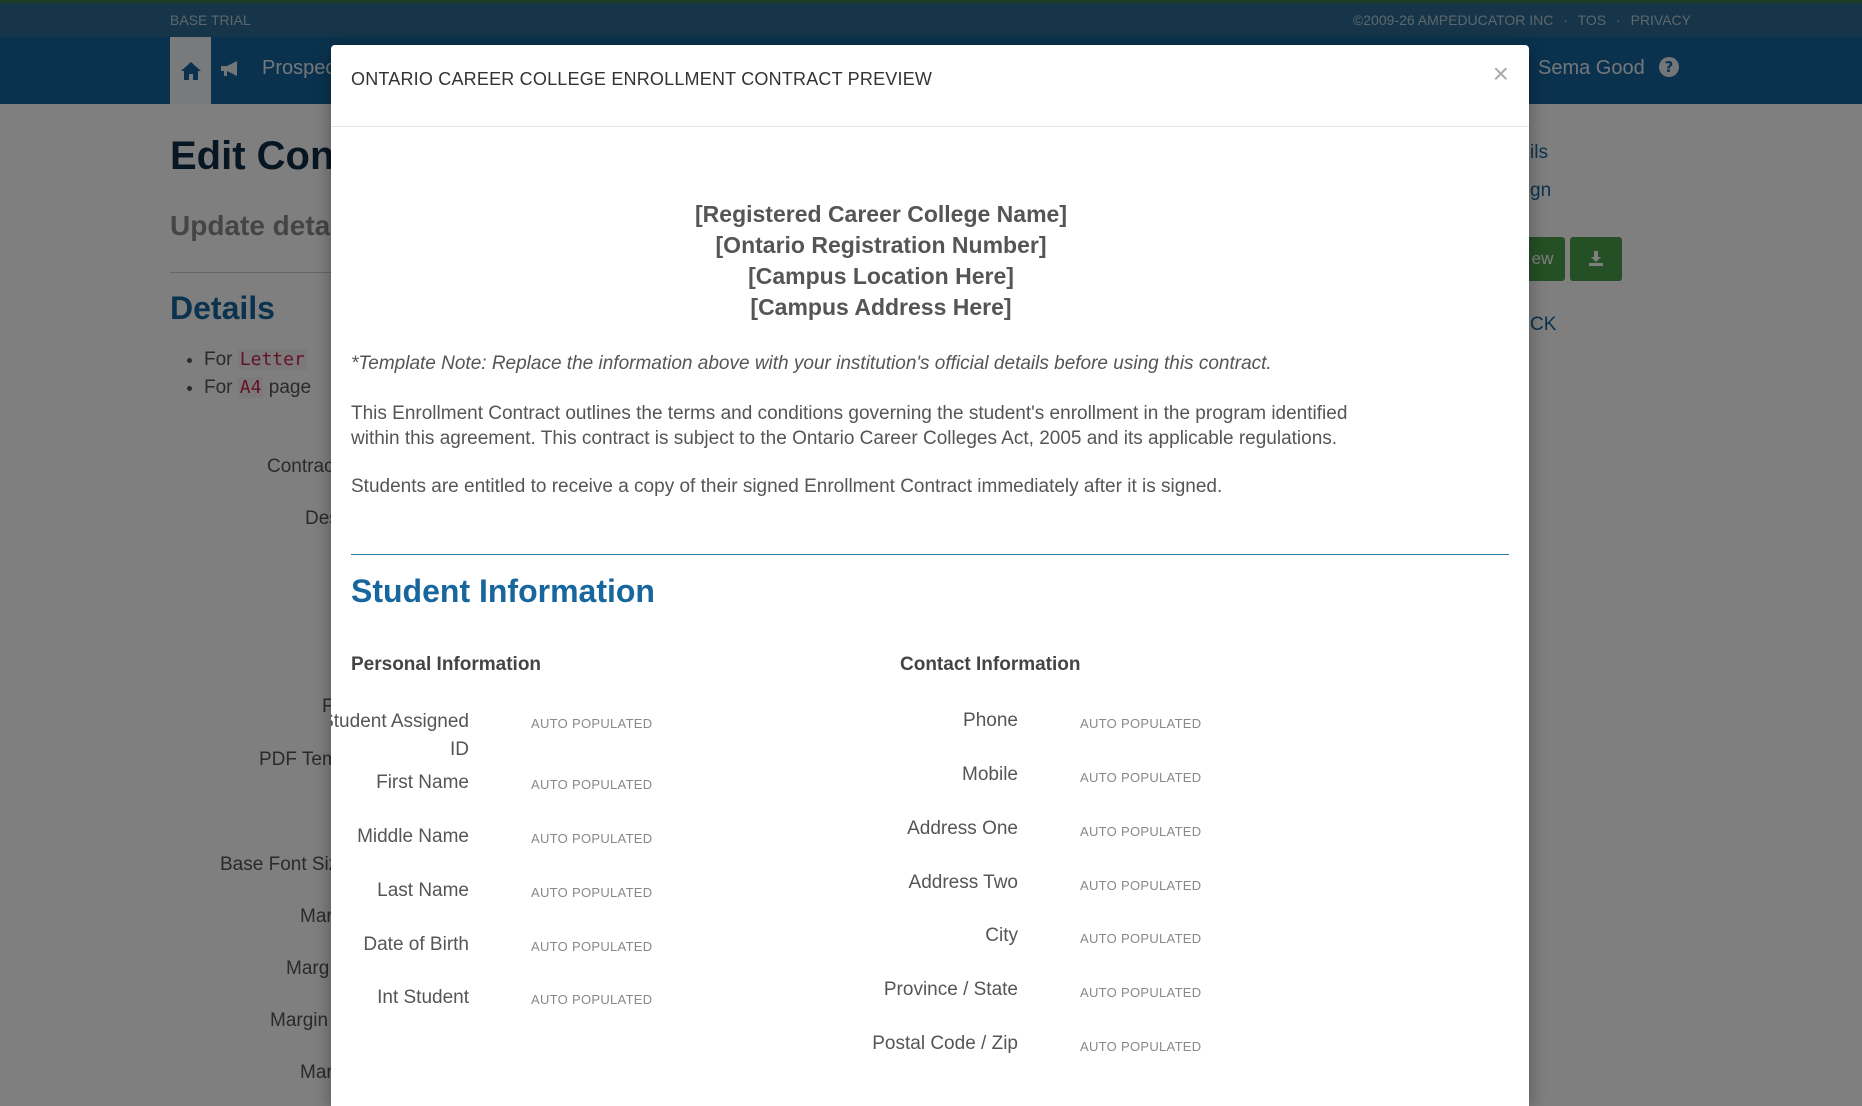  What do you see at coordinates (1141, 777) in the screenshot?
I see `value-mobile: AUTO POPULATED` at bounding box center [1141, 777].